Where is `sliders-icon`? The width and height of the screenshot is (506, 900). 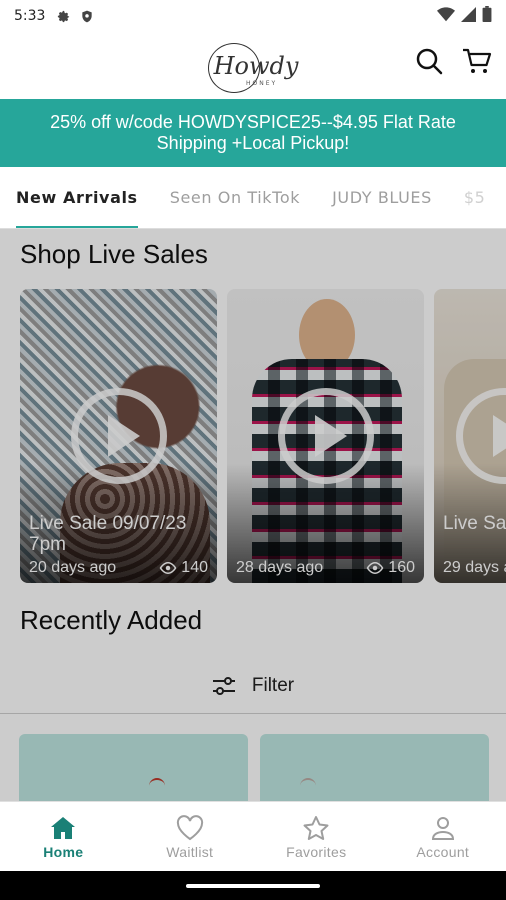 sliders-icon is located at coordinates (223, 686).